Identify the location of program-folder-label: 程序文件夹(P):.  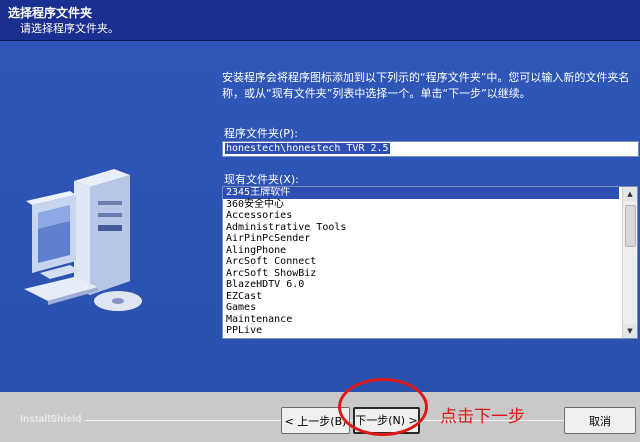
(261, 133).